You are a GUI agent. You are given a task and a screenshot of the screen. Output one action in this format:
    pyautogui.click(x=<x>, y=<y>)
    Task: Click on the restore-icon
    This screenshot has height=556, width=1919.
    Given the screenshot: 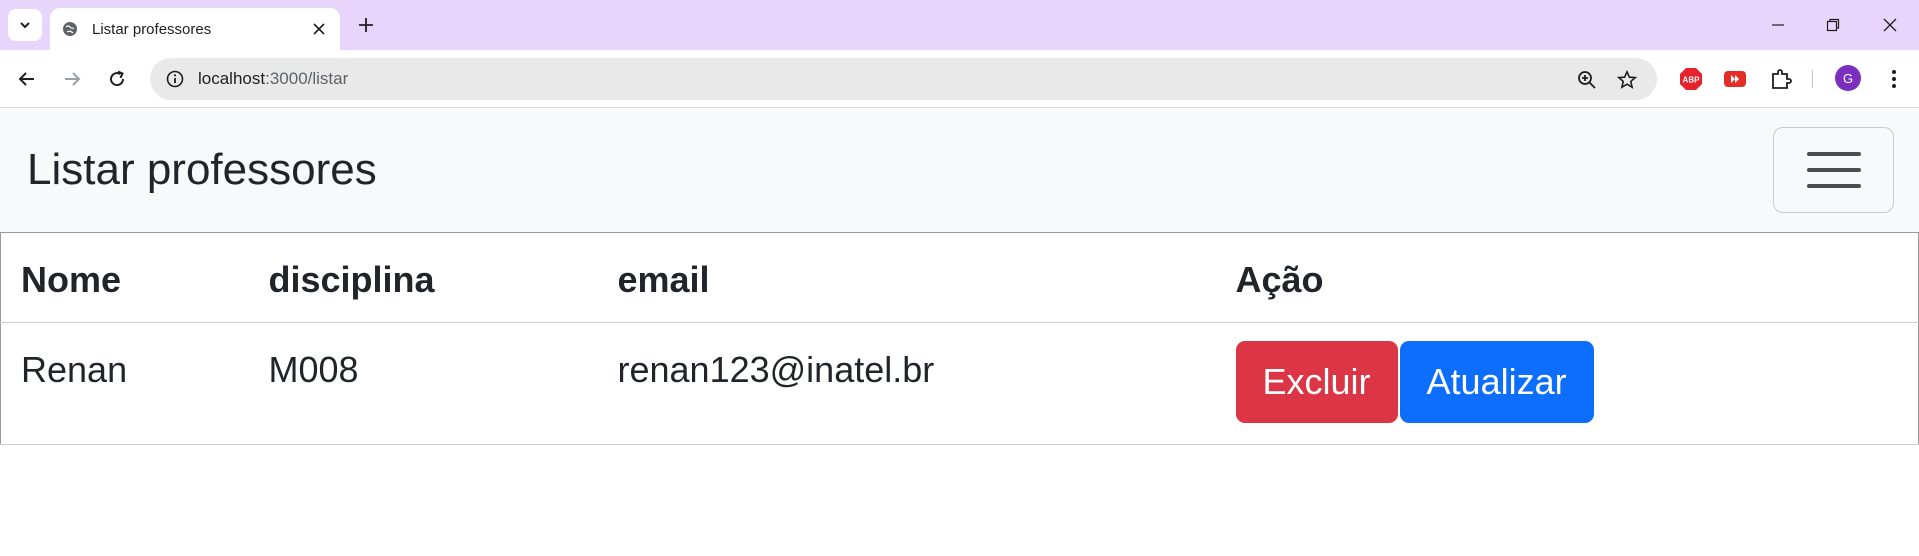 What is the action you would take?
    pyautogui.click(x=1833, y=25)
    